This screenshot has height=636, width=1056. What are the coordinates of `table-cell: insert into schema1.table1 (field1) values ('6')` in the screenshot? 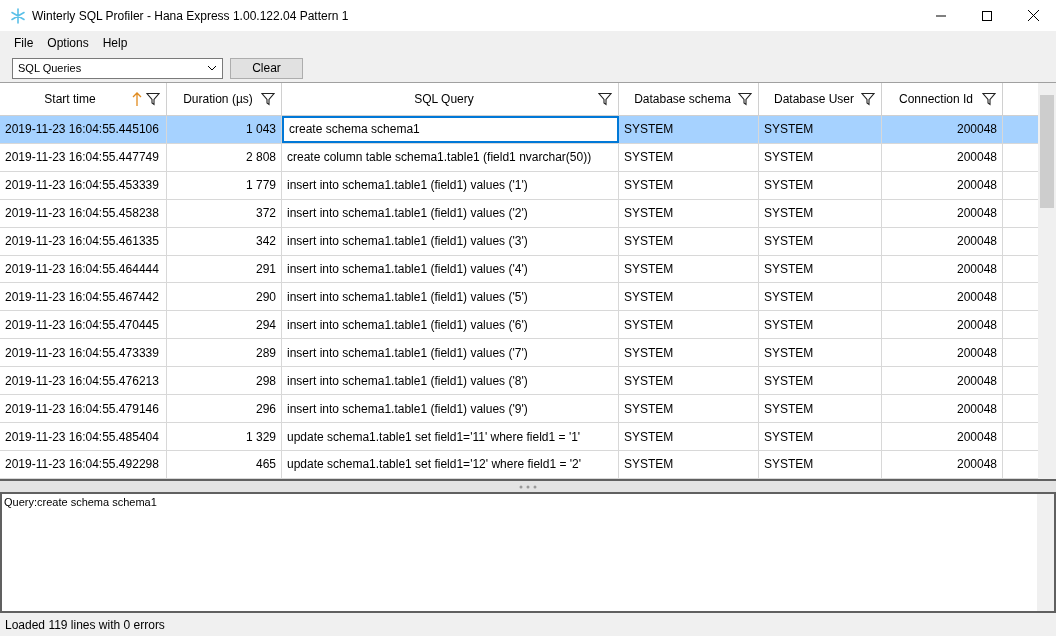 It's located at (450, 325).